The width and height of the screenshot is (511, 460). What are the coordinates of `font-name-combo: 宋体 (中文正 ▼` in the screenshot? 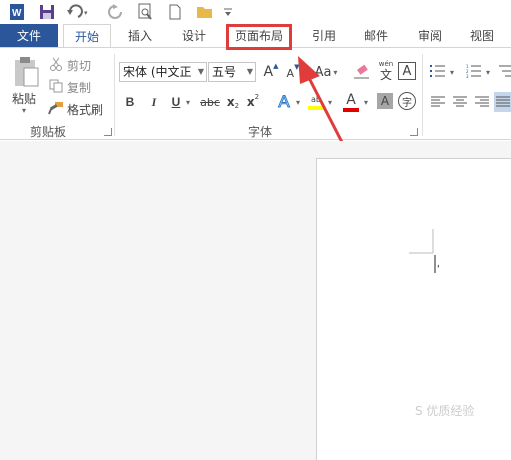 It's located at (163, 72).